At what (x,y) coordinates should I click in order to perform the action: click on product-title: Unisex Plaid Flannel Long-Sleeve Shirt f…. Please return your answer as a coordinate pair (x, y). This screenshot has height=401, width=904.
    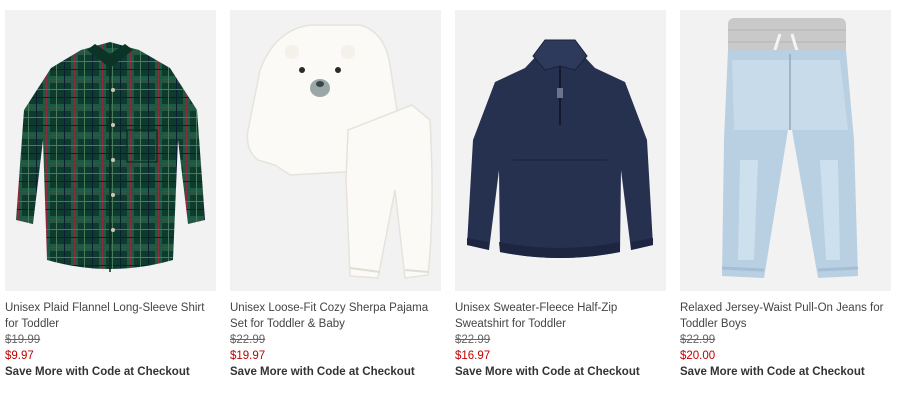
    Looking at the image, I should click on (110, 316).